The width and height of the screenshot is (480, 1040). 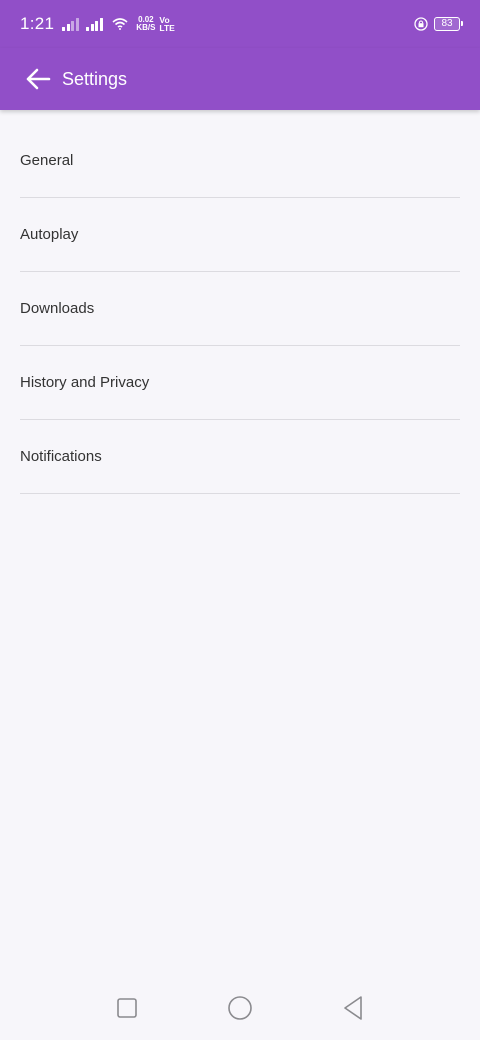 I want to click on arrow-left-icon, so click(x=38, y=79).